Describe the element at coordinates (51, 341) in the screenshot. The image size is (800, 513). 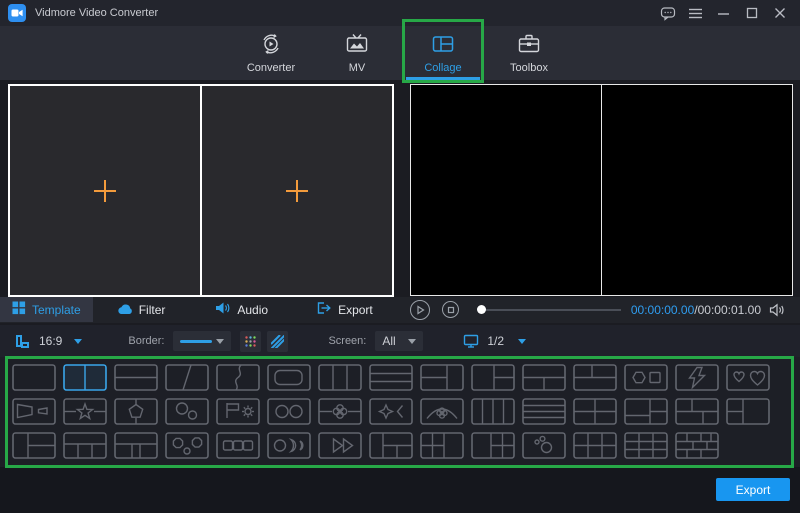
I see `ratio-value: 16:9` at that location.